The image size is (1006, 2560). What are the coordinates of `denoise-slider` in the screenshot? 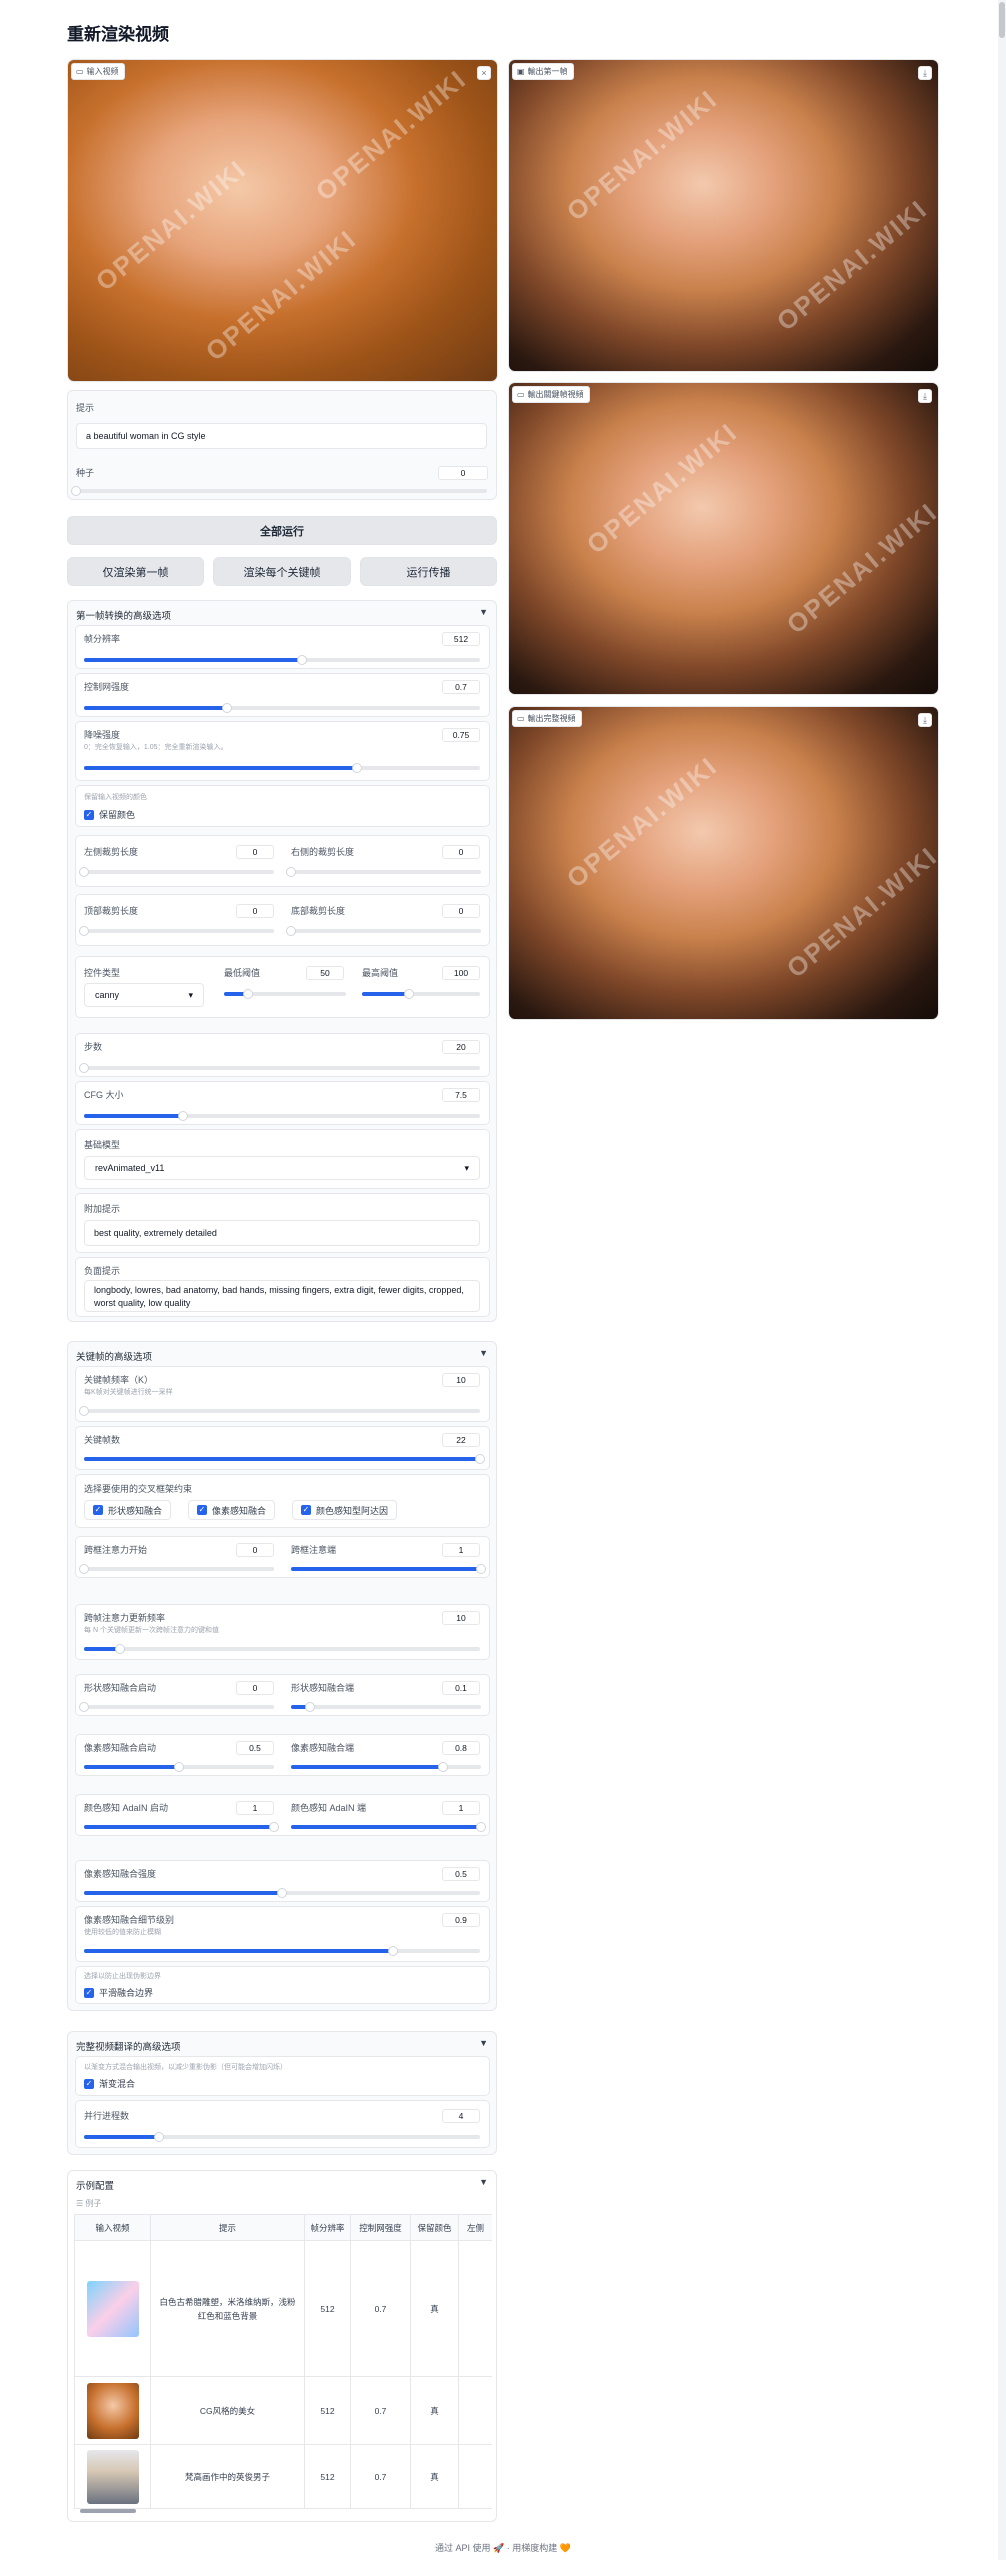 It's located at (282, 768).